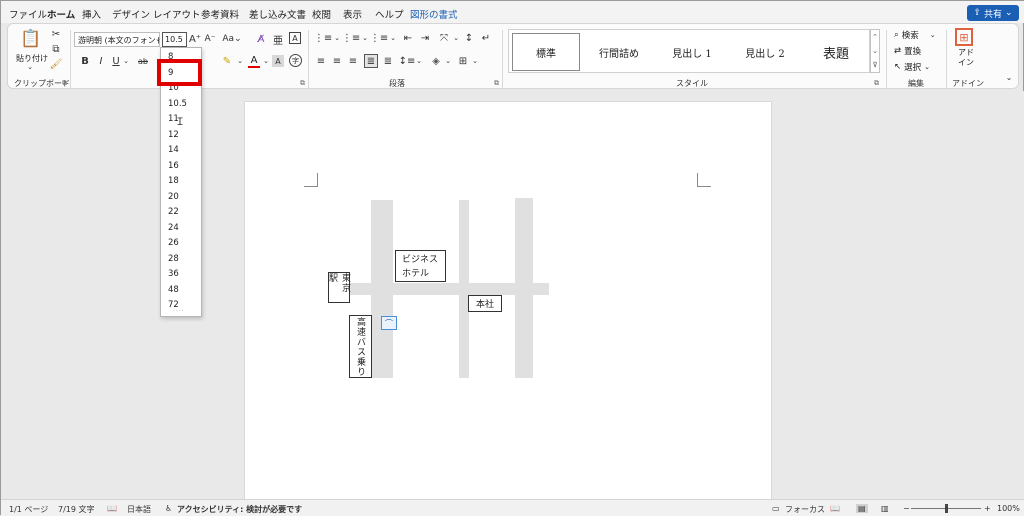  Describe the element at coordinates (56, 34) in the screenshot. I see `cut-icon: ✂` at that location.